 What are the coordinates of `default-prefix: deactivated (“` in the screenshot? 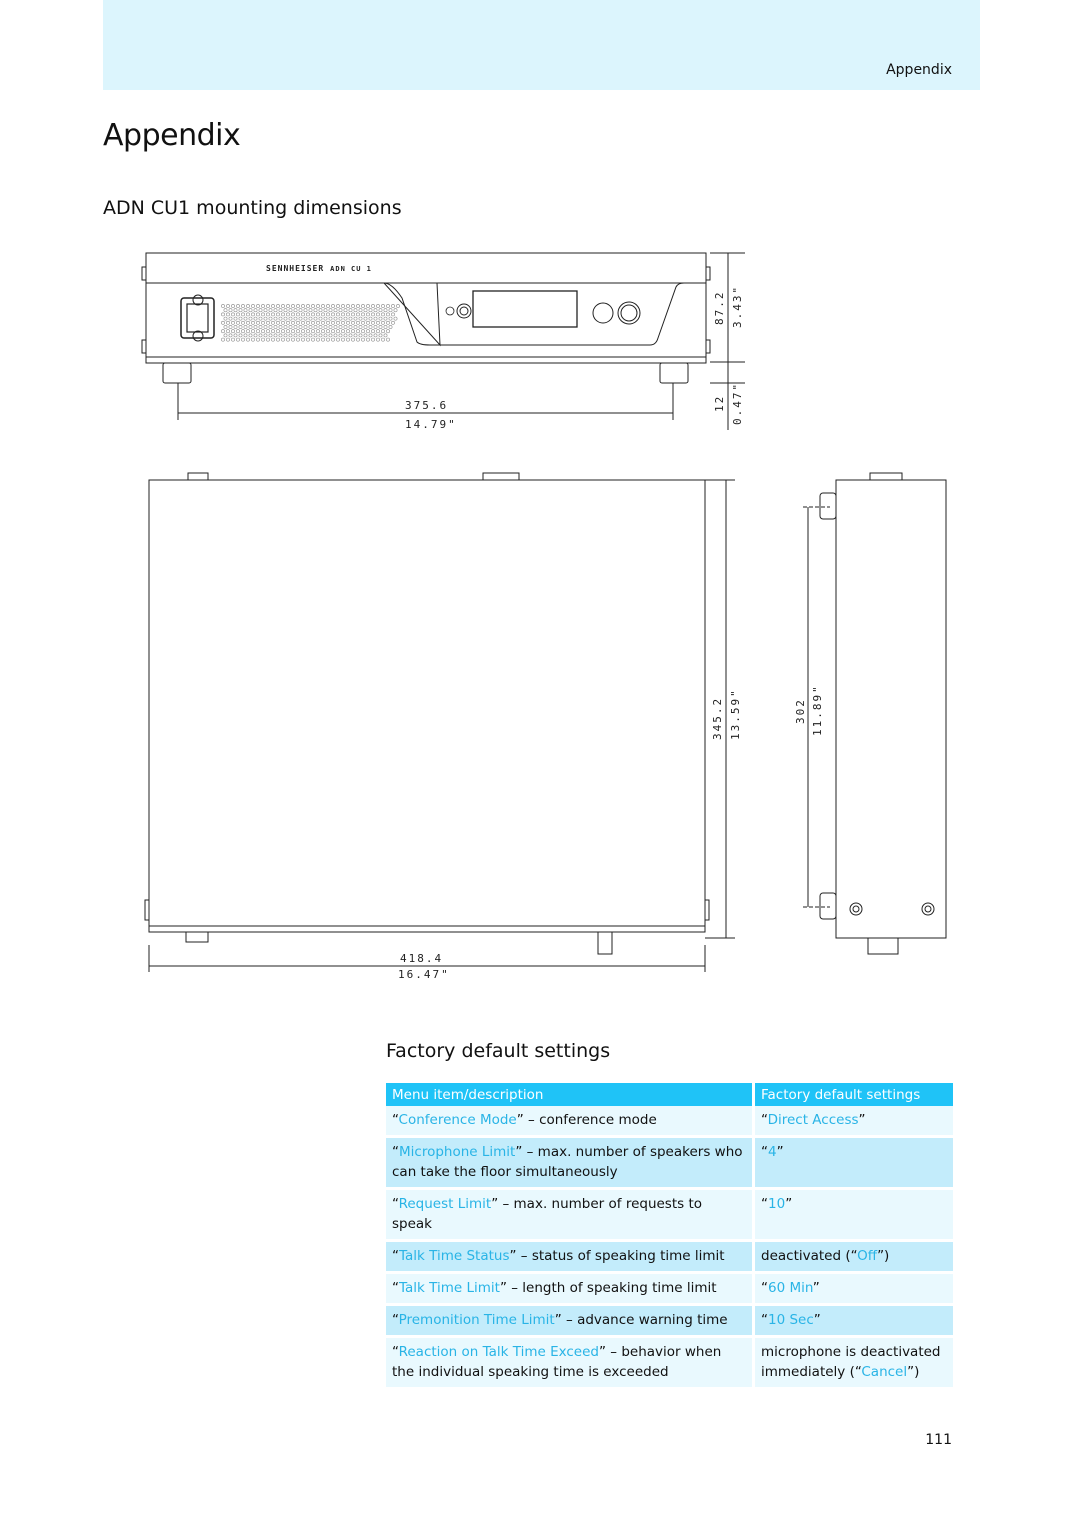 It's located at (809, 1256).